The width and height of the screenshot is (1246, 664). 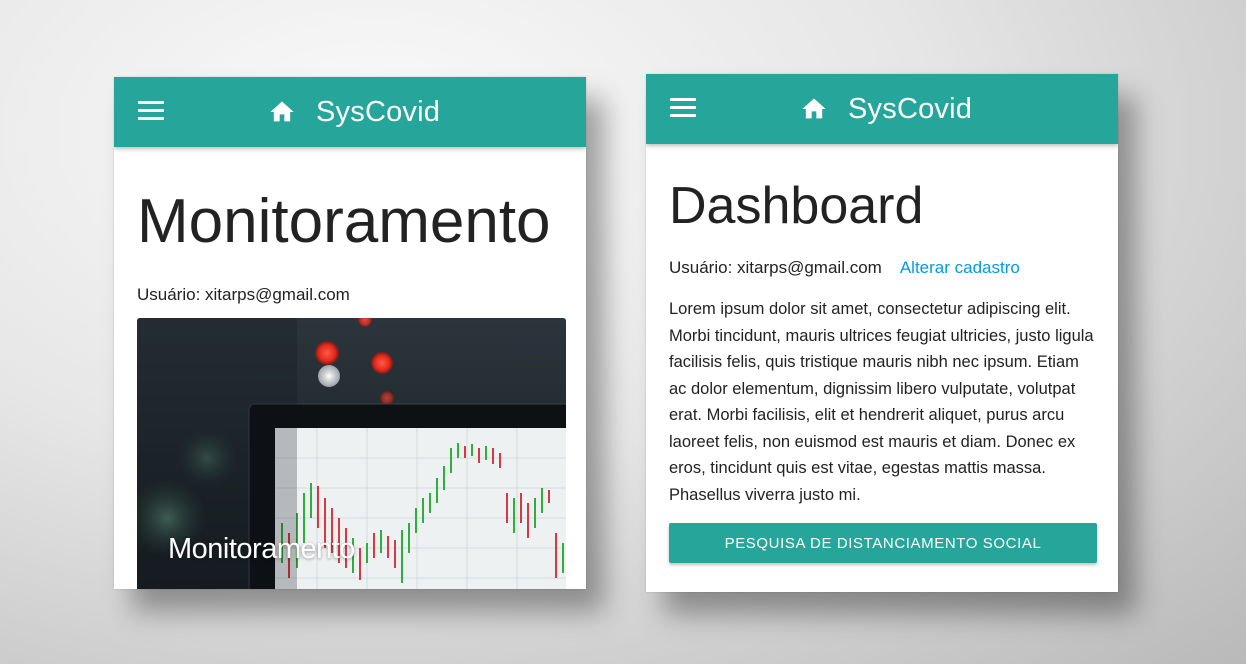 I want to click on alter-cadastro-link: Alterar cadastro, so click(x=960, y=268).